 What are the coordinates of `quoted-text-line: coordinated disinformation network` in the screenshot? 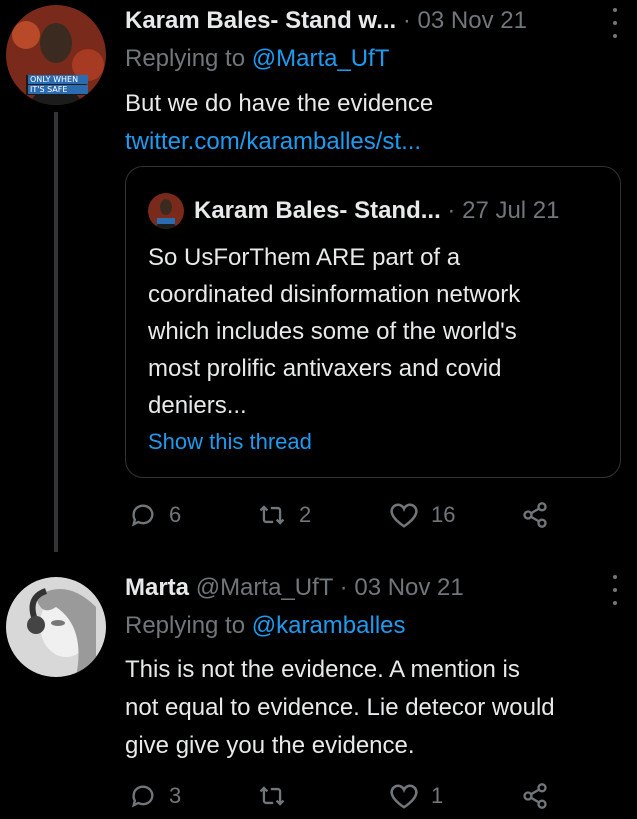 It's located at (334, 294).